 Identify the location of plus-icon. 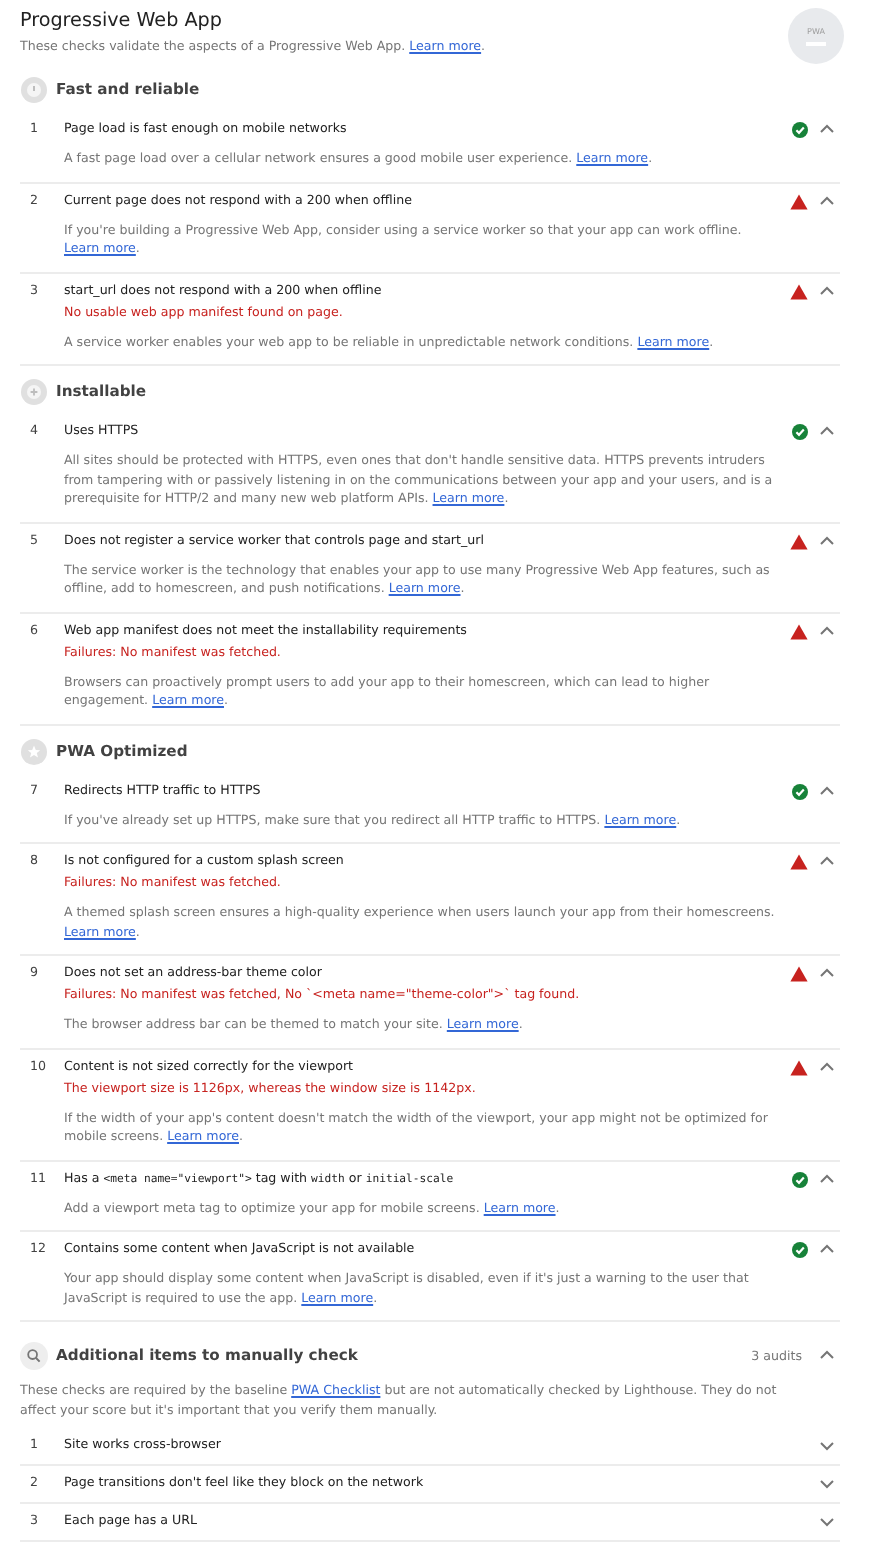
(34, 392).